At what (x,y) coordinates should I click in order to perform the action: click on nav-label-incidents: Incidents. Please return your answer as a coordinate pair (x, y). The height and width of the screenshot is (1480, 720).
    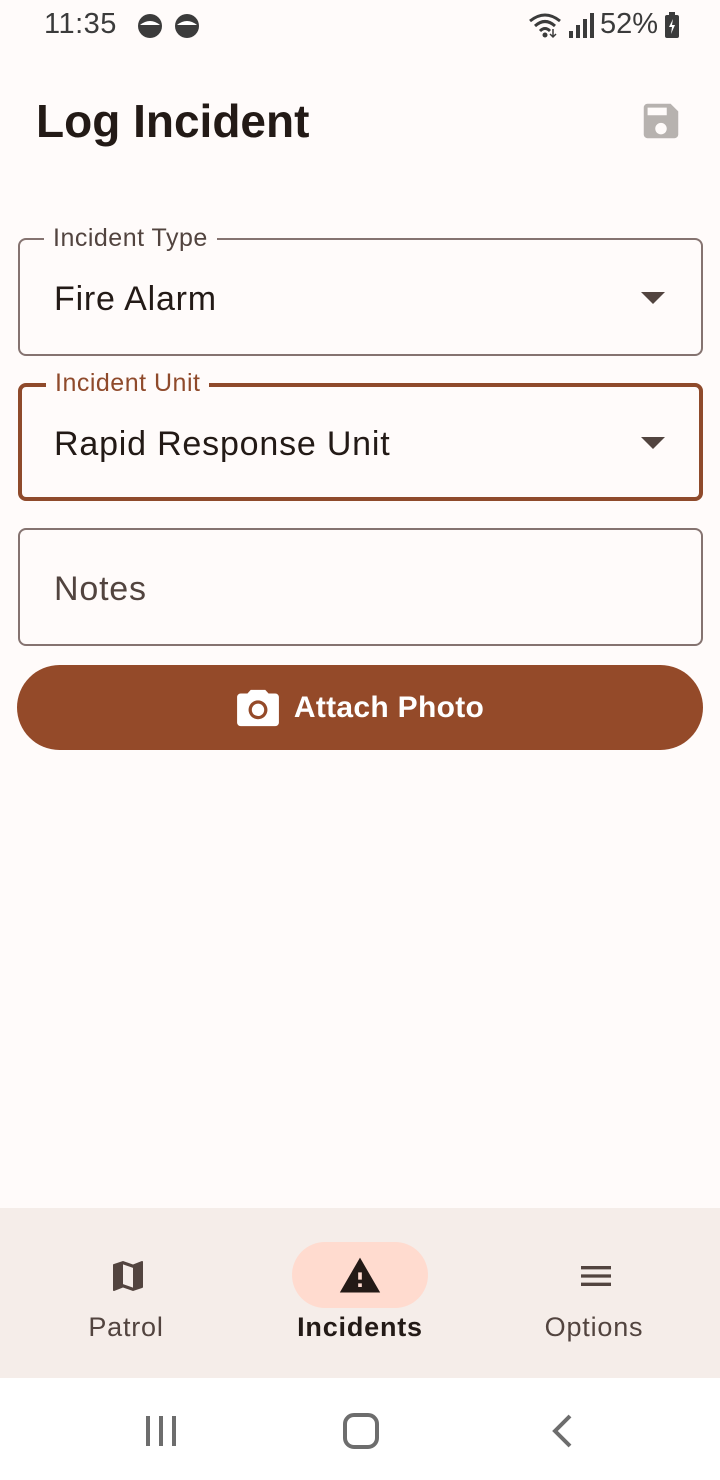
    Looking at the image, I should click on (360, 1327).